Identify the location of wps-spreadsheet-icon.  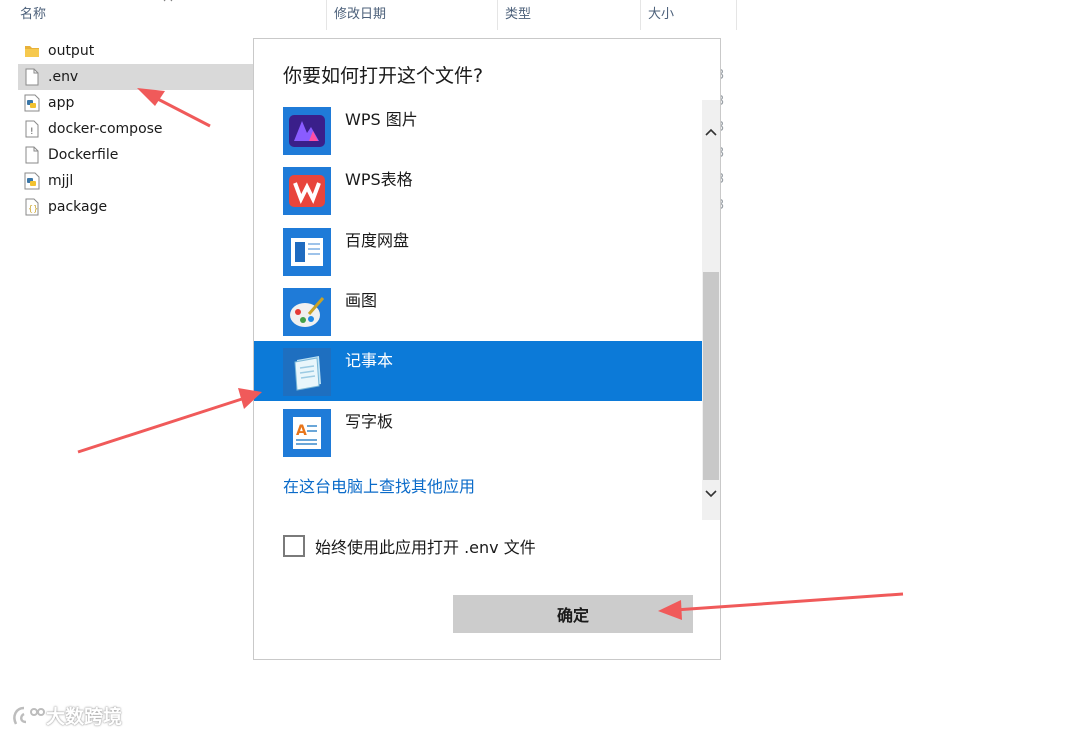
(307, 191).